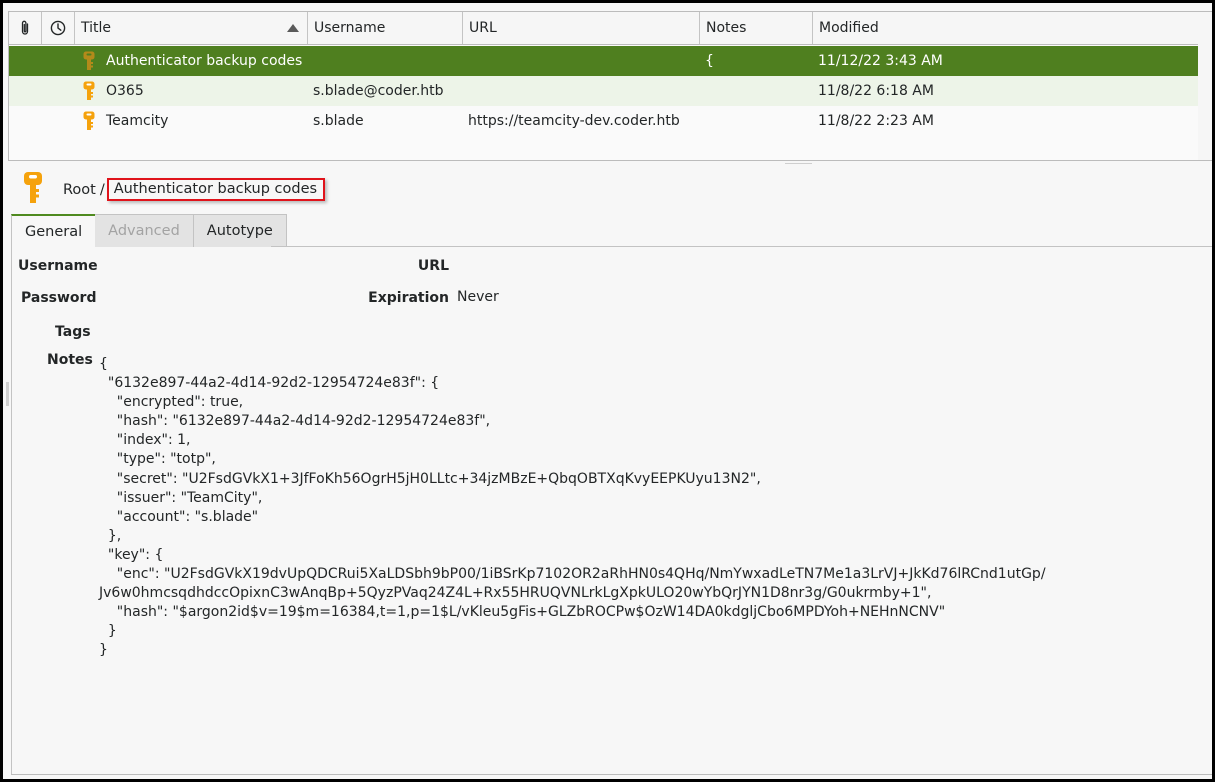 This screenshot has width=1215, height=782. What do you see at coordinates (125, 91) in the screenshot?
I see `entry-title: O365` at bounding box center [125, 91].